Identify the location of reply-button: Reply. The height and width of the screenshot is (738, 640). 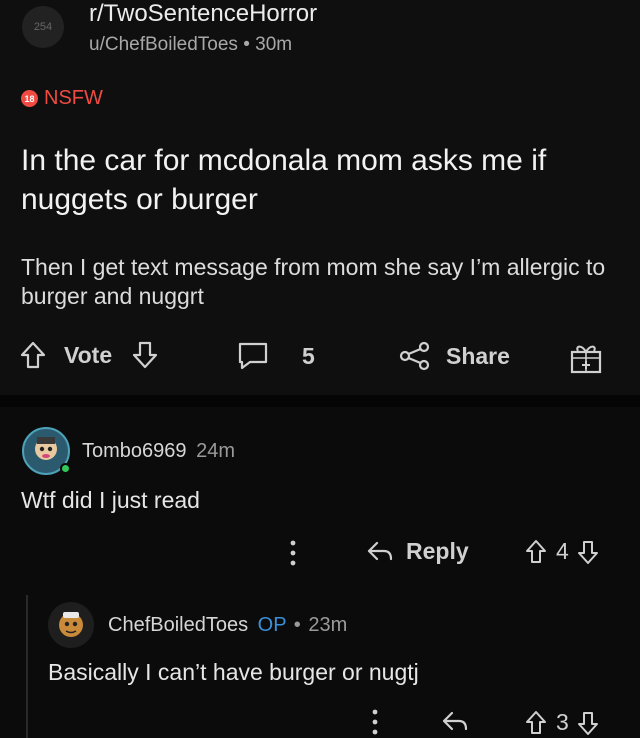
(417, 551).